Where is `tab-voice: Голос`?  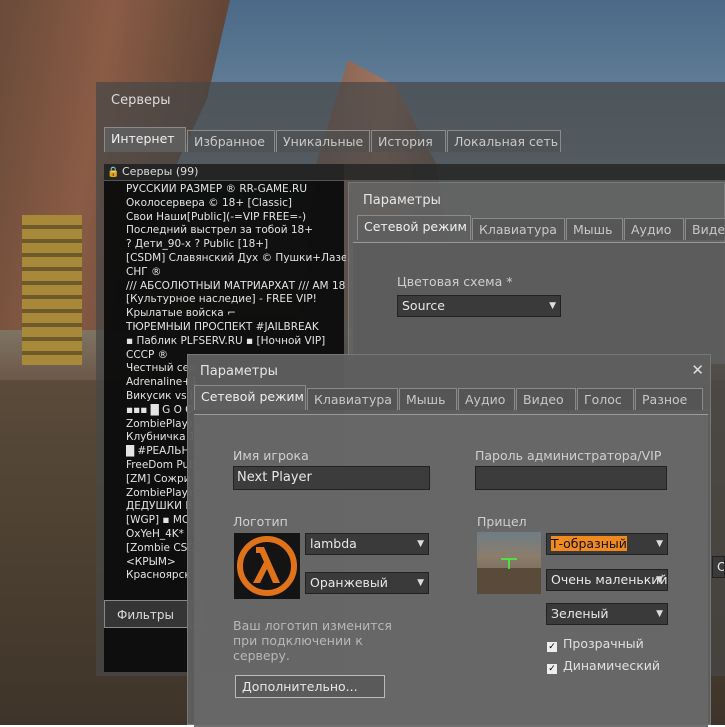
tab-voice: Голос is located at coordinates (605, 399).